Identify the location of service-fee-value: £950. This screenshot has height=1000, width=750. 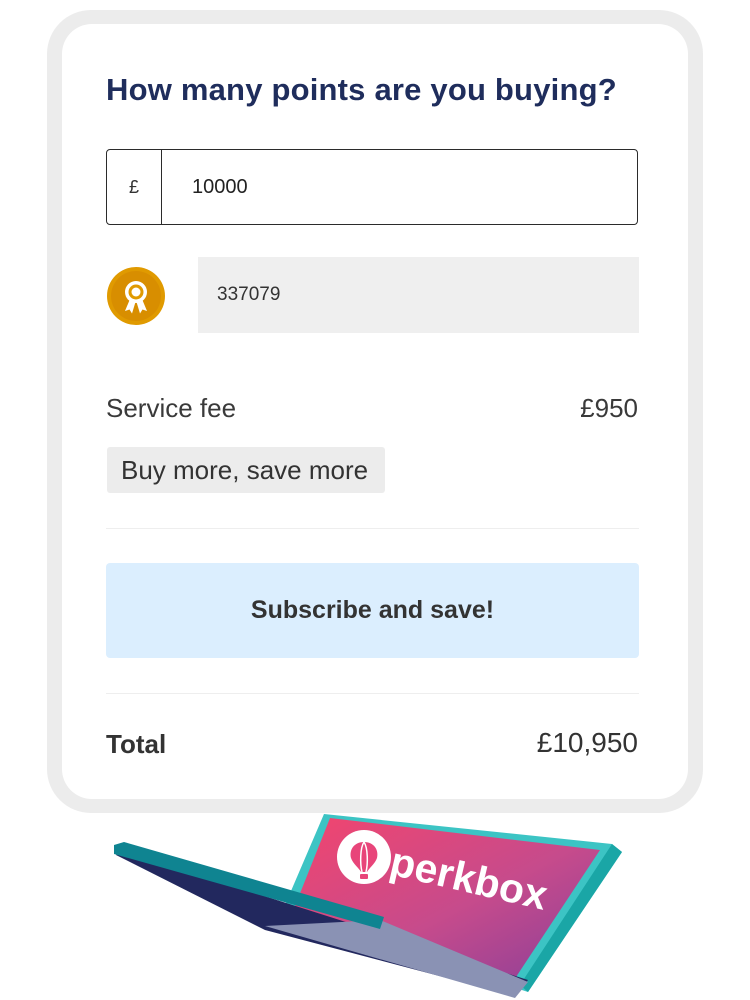
(609, 408).